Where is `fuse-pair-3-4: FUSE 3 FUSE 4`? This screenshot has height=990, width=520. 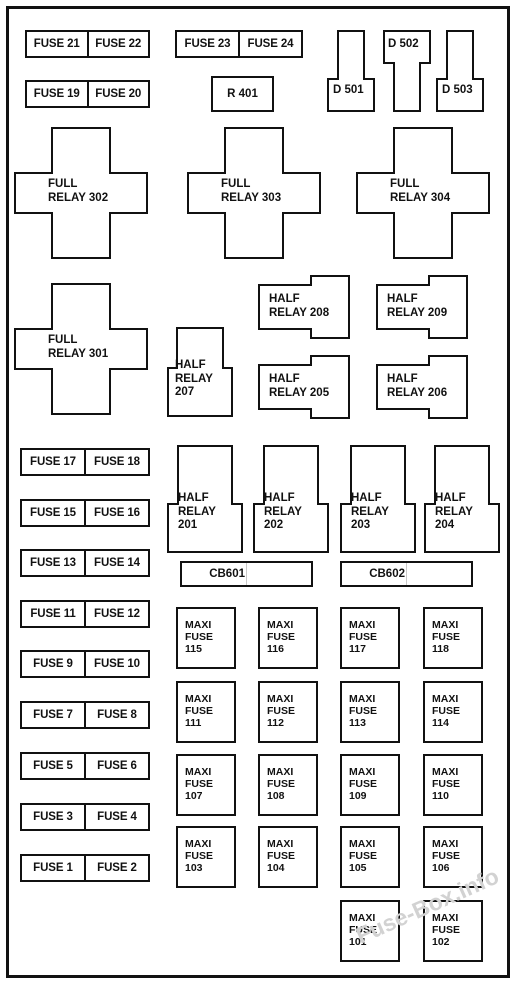
fuse-pair-3-4: FUSE 3 FUSE 4 is located at coordinates (85, 817).